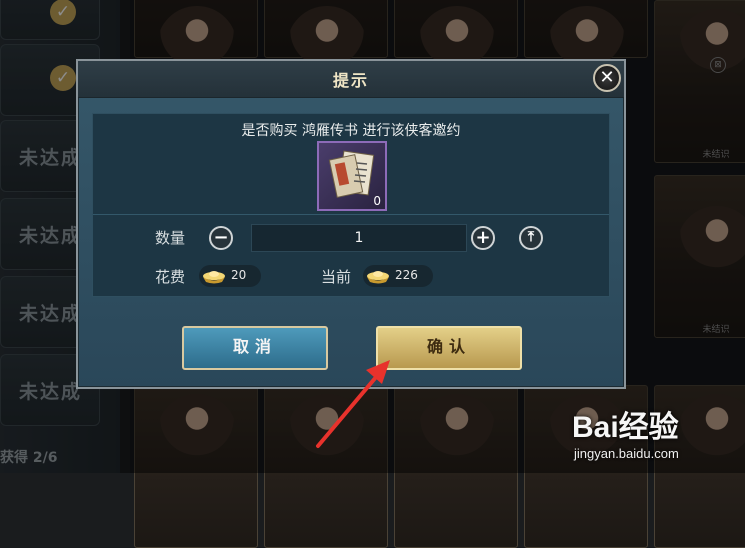  I want to click on current-label: 当前, so click(336, 277).